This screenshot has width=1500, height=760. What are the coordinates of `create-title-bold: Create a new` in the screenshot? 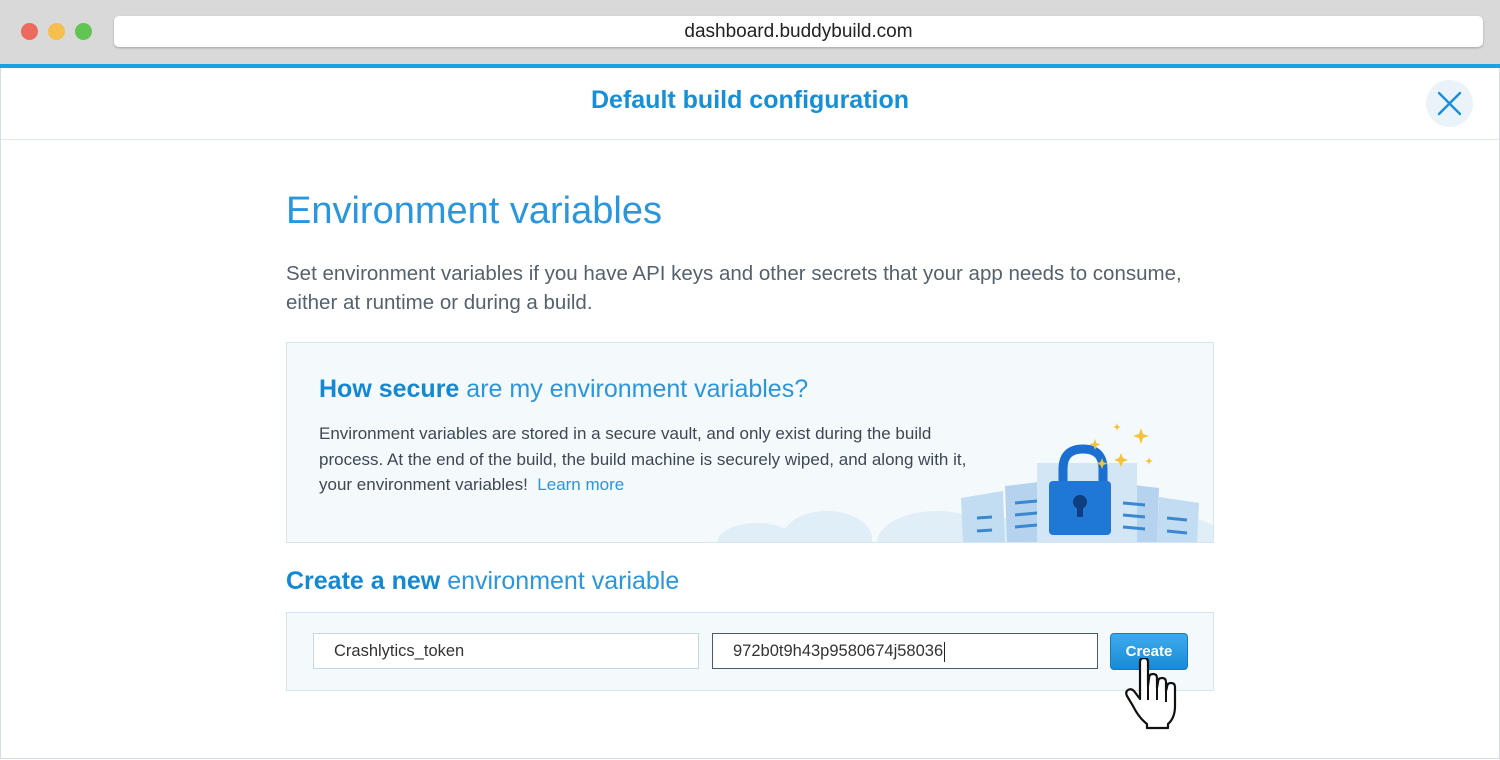 It's located at (363, 581).